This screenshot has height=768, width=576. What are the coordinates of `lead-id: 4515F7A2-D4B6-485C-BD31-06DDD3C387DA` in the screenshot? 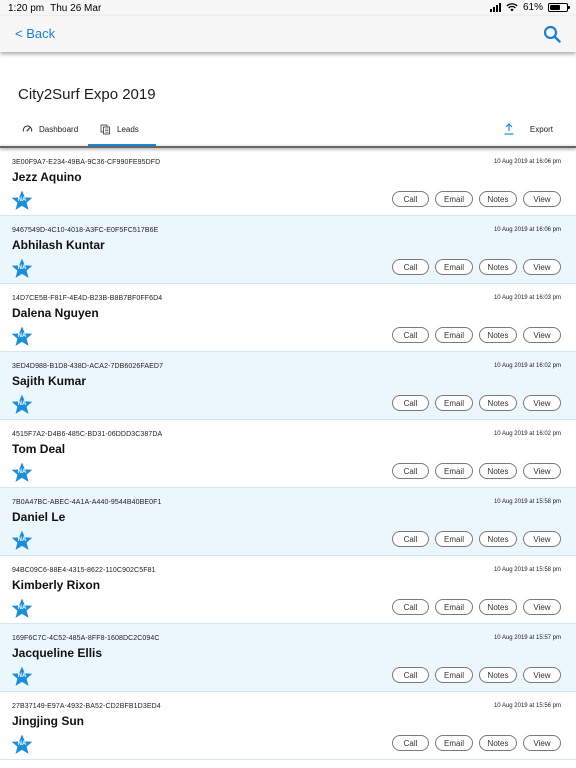 It's located at (87, 434).